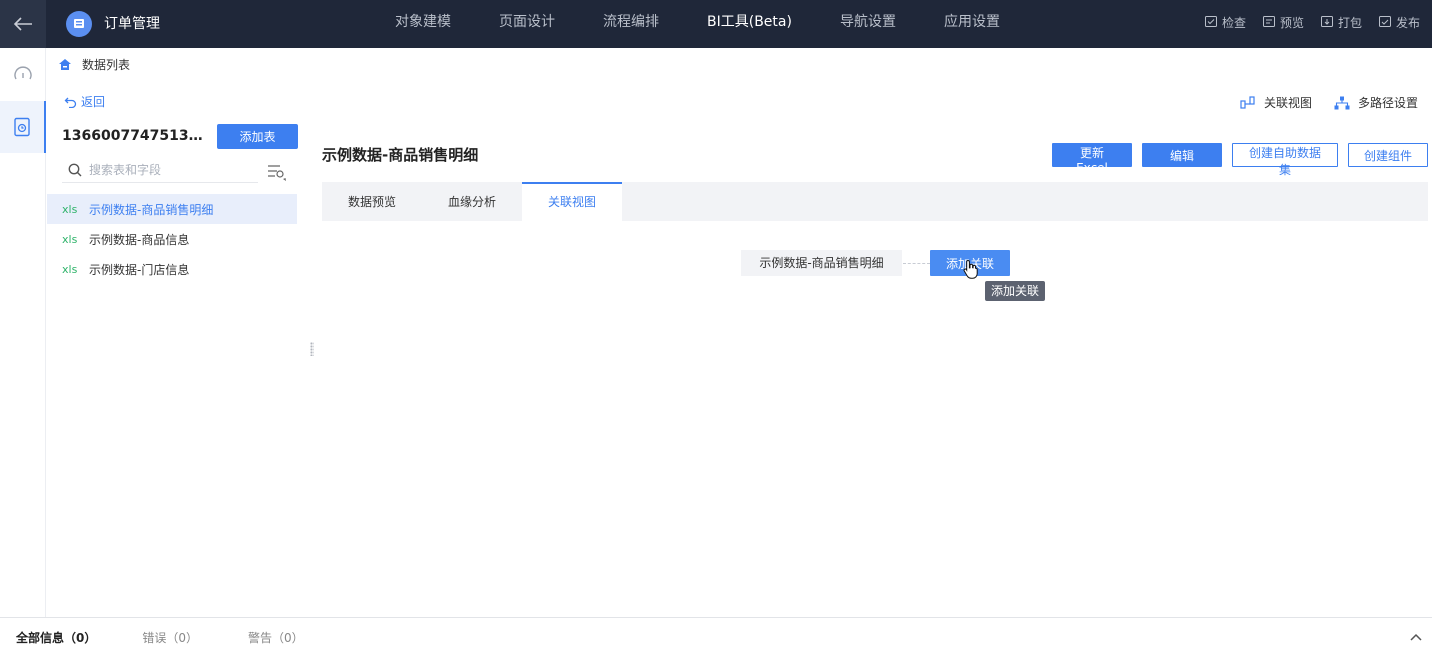  Describe the element at coordinates (23, 332) in the screenshot. I see `left-rail` at that location.